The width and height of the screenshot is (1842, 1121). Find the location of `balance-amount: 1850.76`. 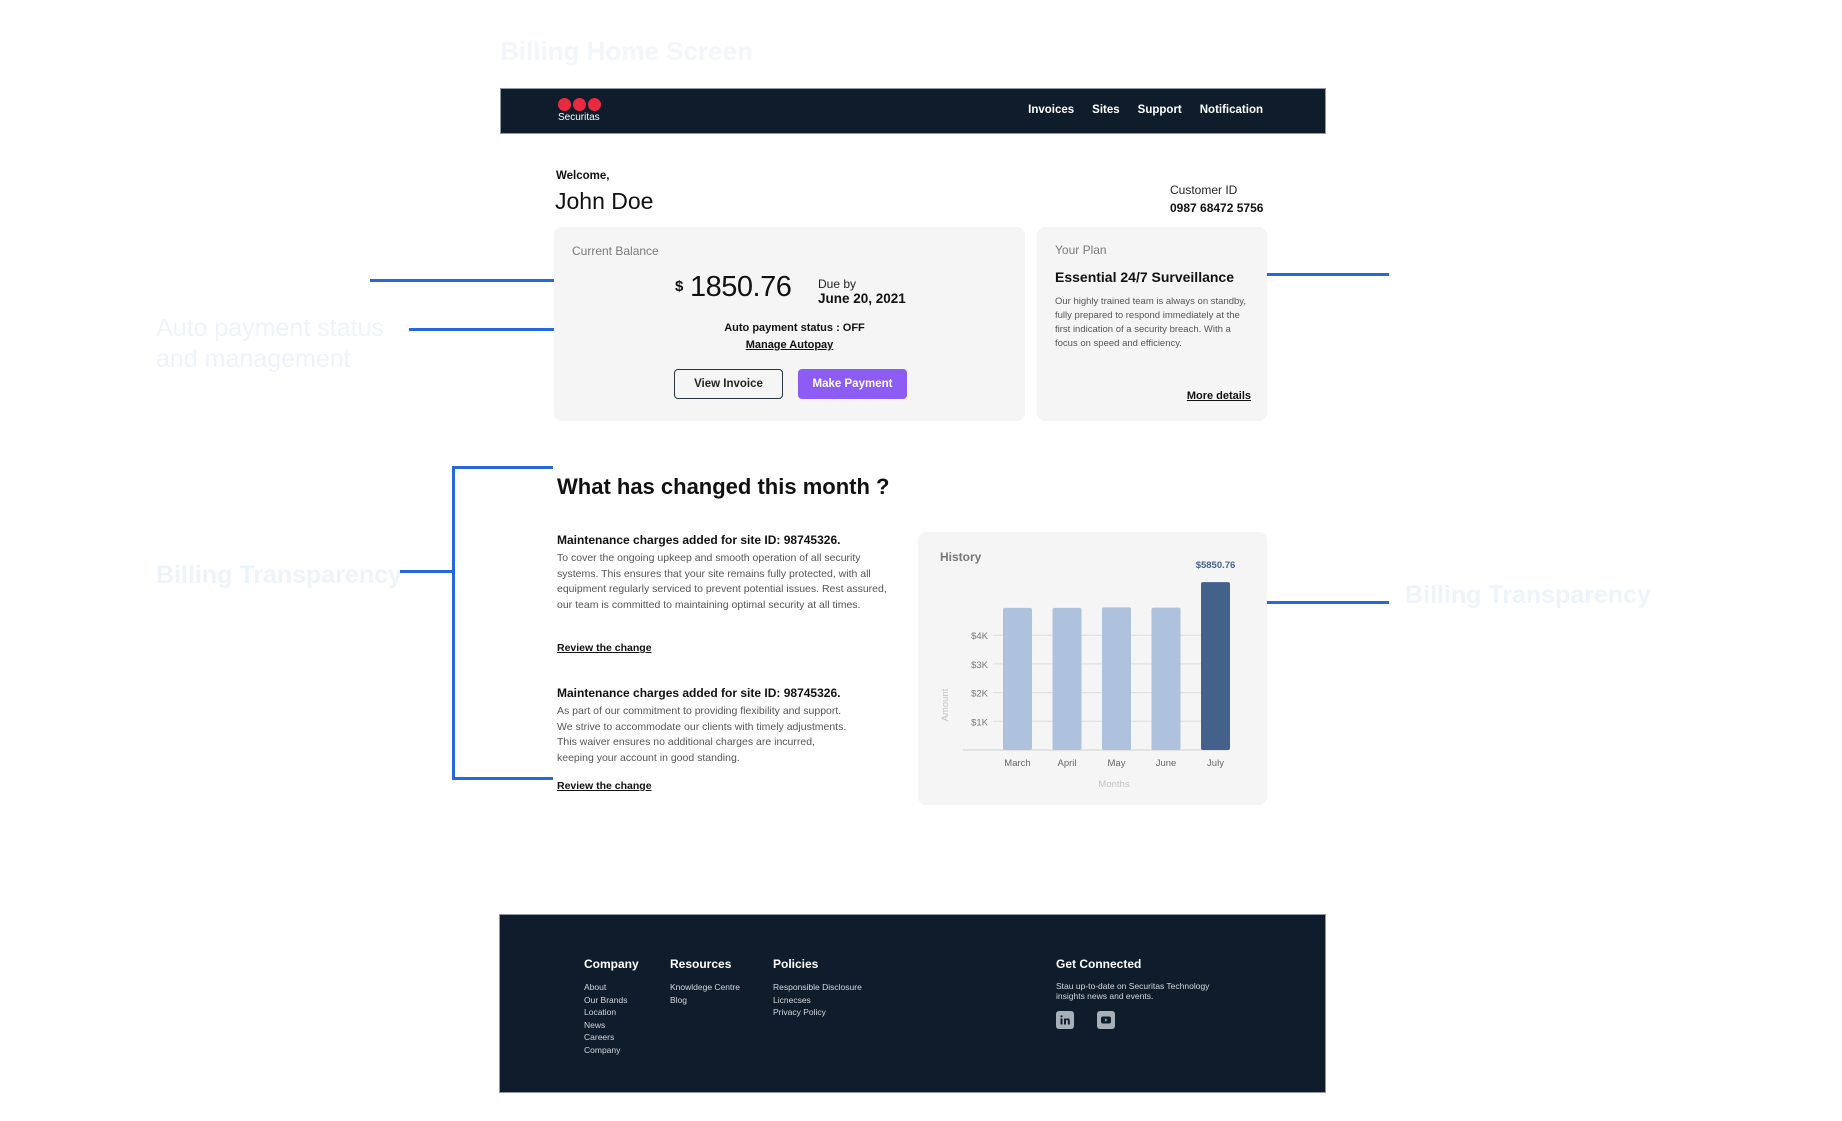

balance-amount: 1850.76 is located at coordinates (741, 287).